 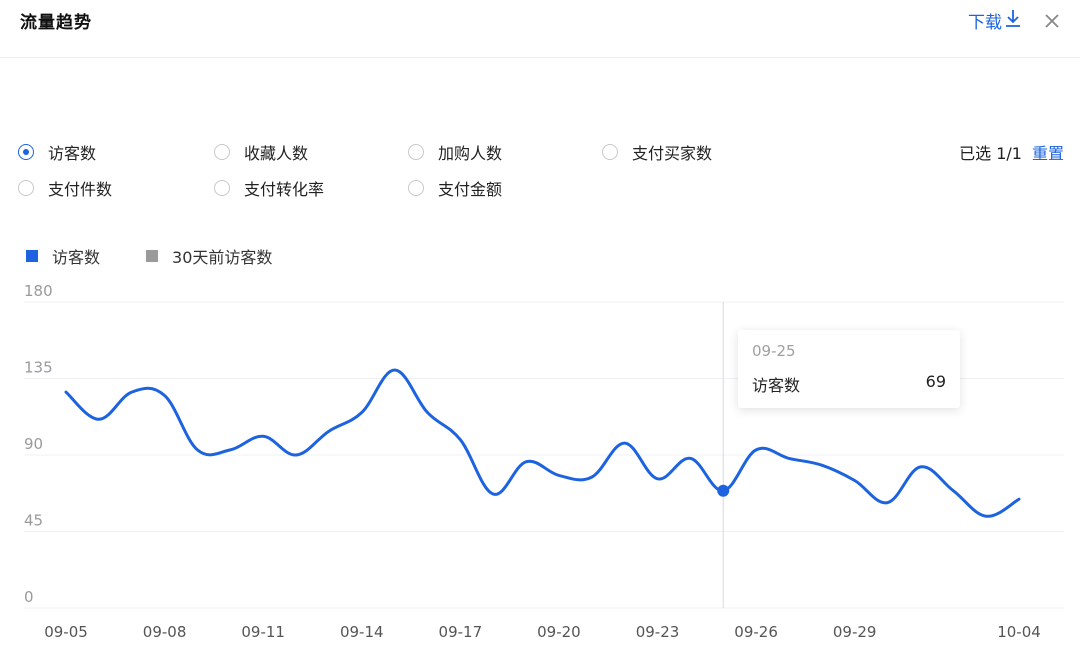 What do you see at coordinates (461, 632) in the screenshot?
I see `x-tick-label: 09-17` at bounding box center [461, 632].